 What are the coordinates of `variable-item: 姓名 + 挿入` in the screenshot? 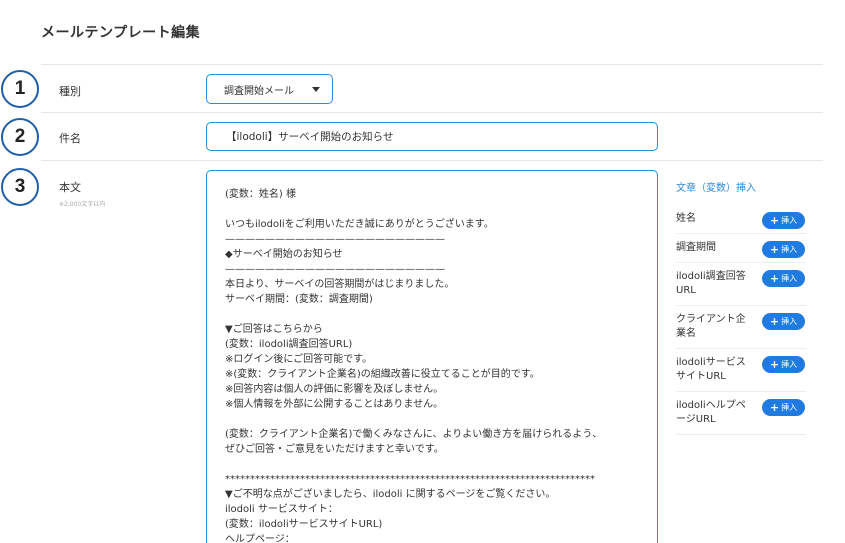 It's located at (741, 219).